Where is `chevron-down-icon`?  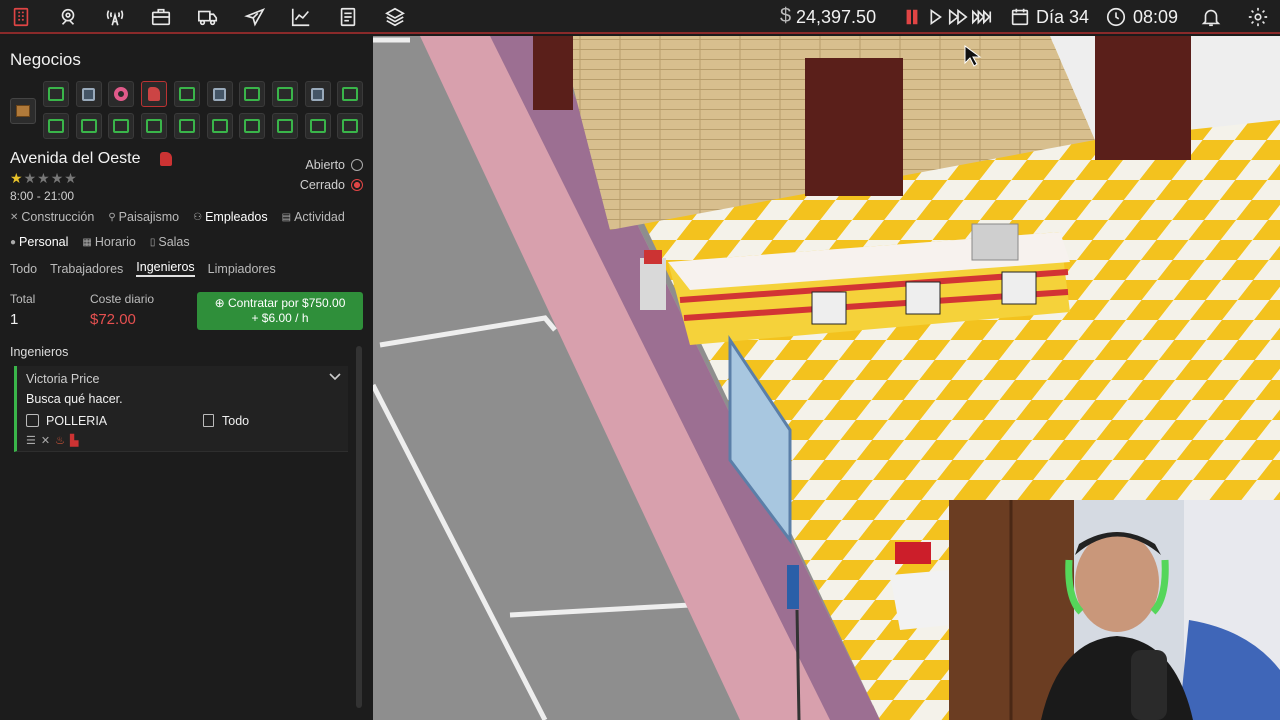 chevron-down-icon is located at coordinates (335, 377).